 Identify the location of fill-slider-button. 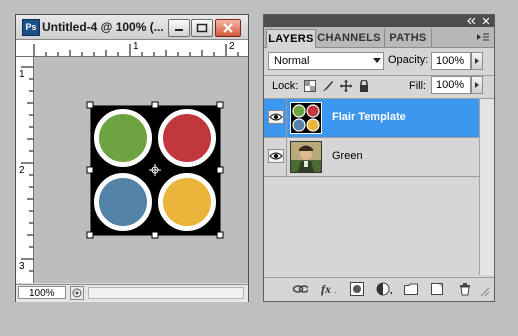
(477, 85).